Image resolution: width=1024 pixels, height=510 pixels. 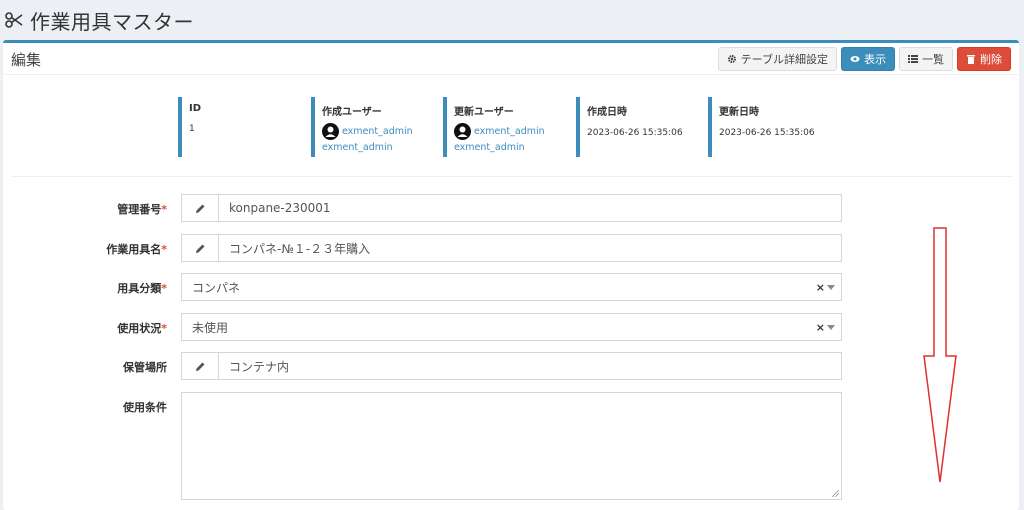 I want to click on info-created-at: 作成日時 2023-06-26 15:35:06, so click(x=629, y=127).